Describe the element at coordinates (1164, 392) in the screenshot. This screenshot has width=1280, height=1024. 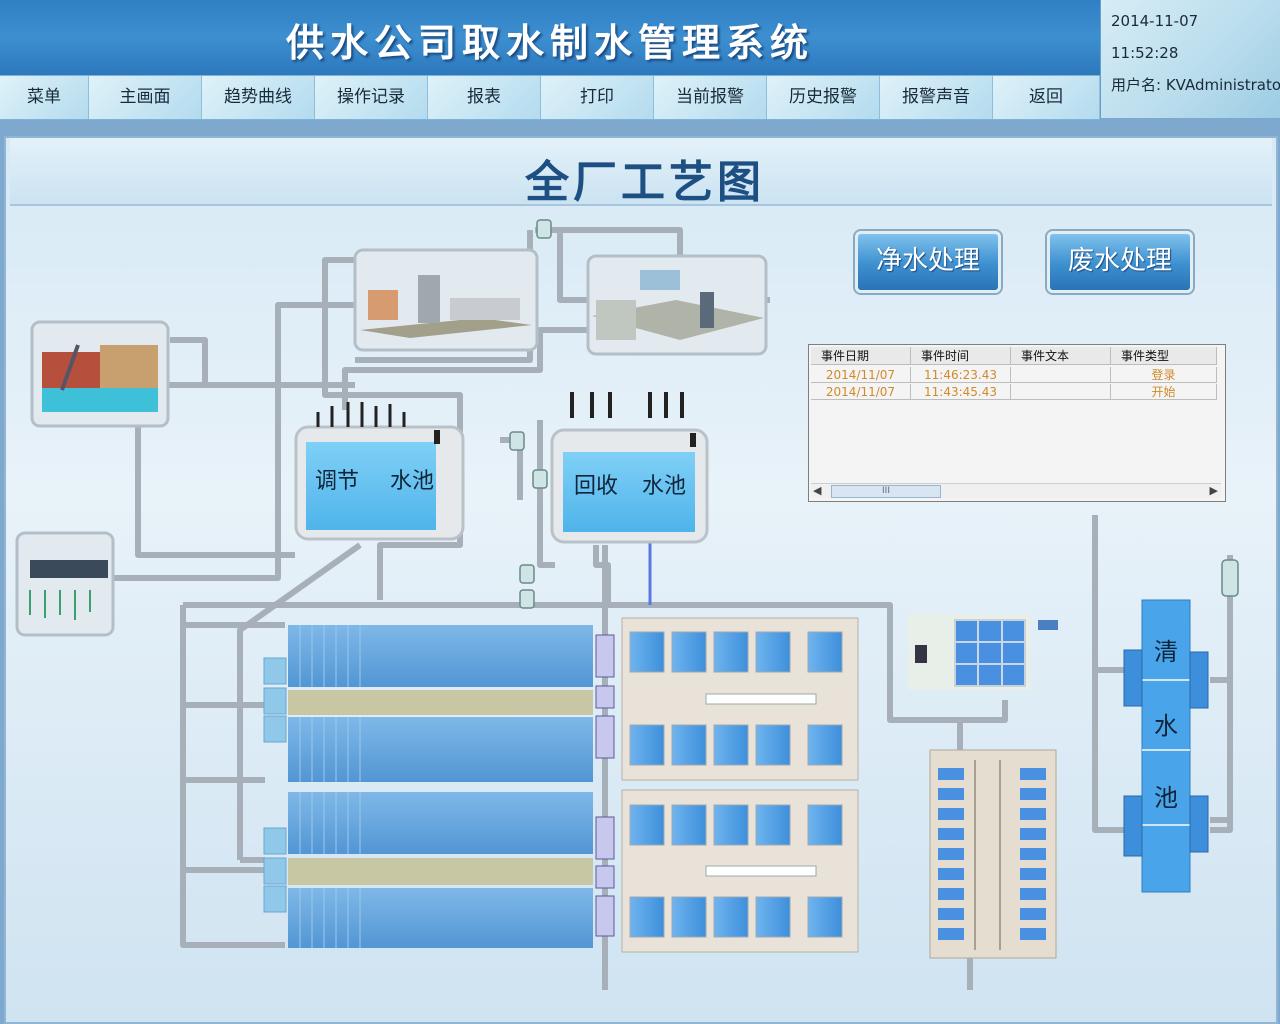
I see `event-row-2-type: 开始` at that location.